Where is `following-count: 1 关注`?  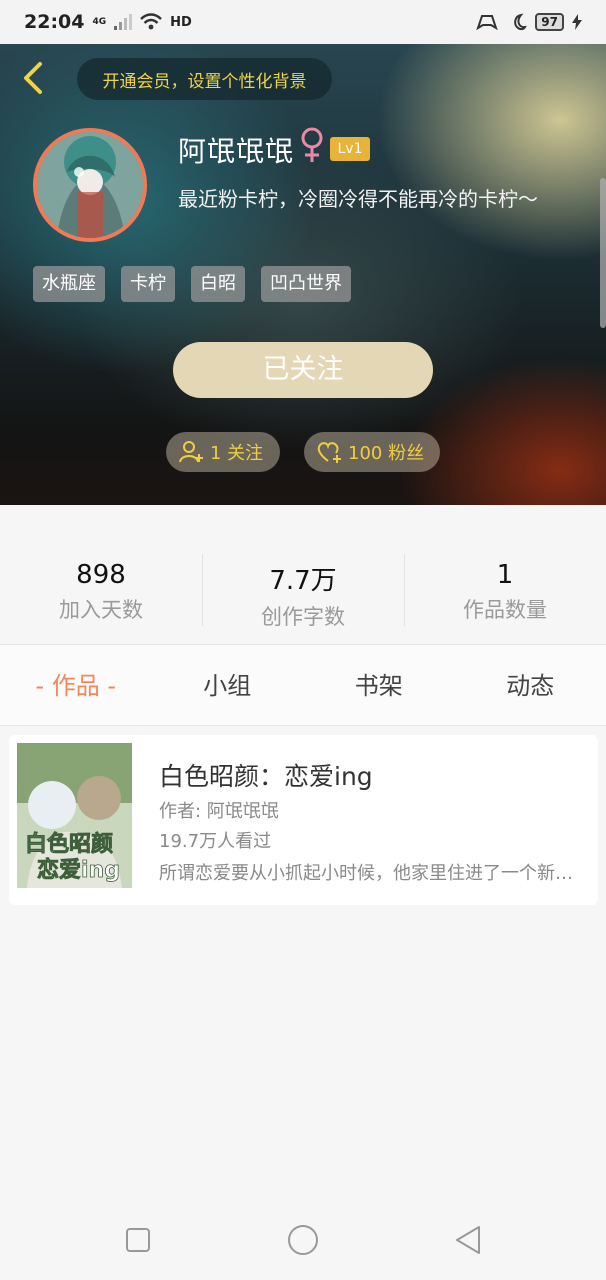 following-count: 1 关注 is located at coordinates (237, 453).